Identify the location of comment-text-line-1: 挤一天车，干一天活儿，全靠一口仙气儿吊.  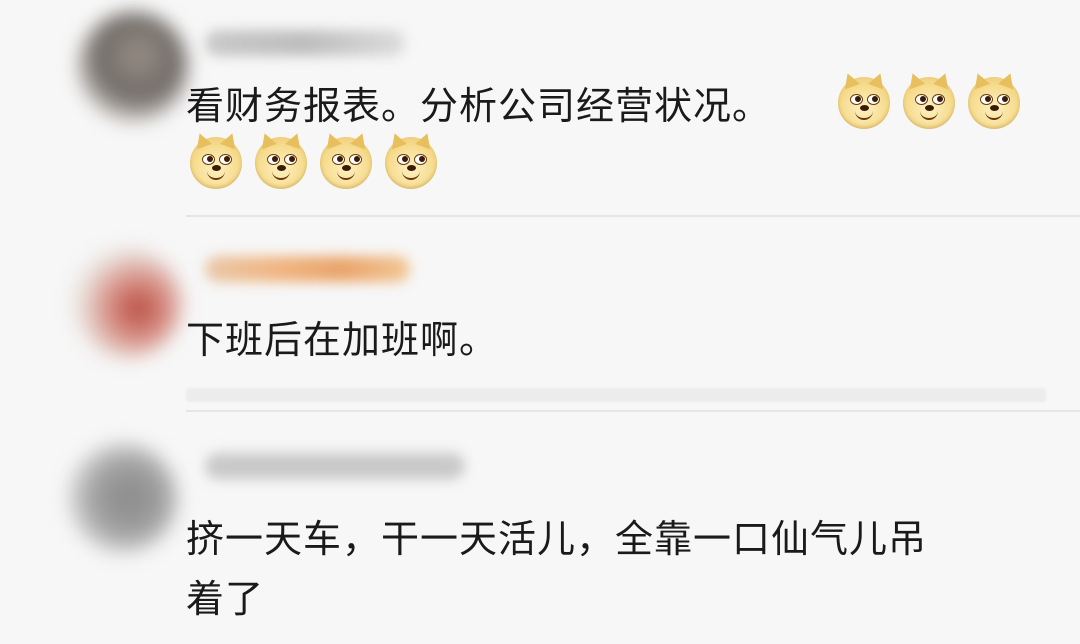
(557, 539).